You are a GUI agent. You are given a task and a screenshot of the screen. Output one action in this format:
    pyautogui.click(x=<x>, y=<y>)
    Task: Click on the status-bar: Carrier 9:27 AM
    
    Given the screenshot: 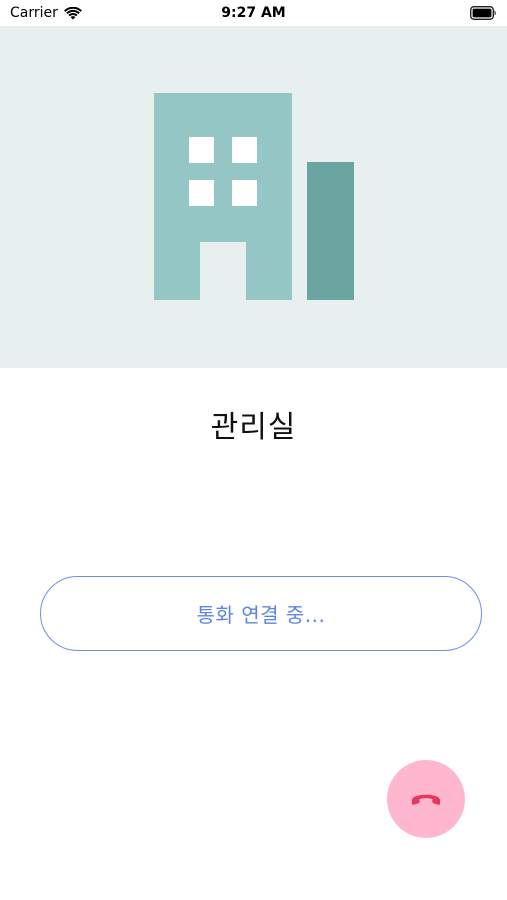 What is the action you would take?
    pyautogui.click(x=253, y=13)
    